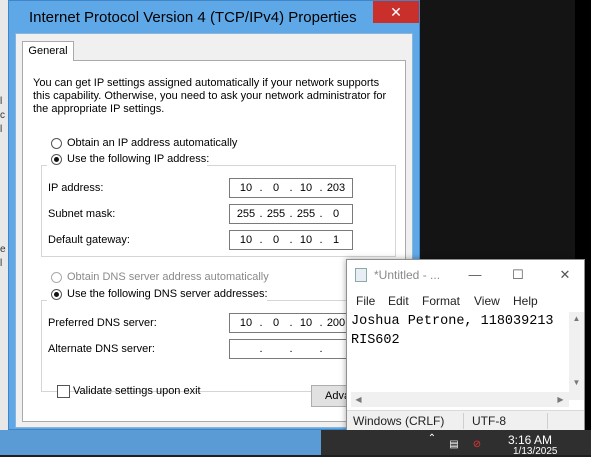 The image size is (591, 457). What do you see at coordinates (489, 421) in the screenshot?
I see `status-encoding: UTF-8` at bounding box center [489, 421].